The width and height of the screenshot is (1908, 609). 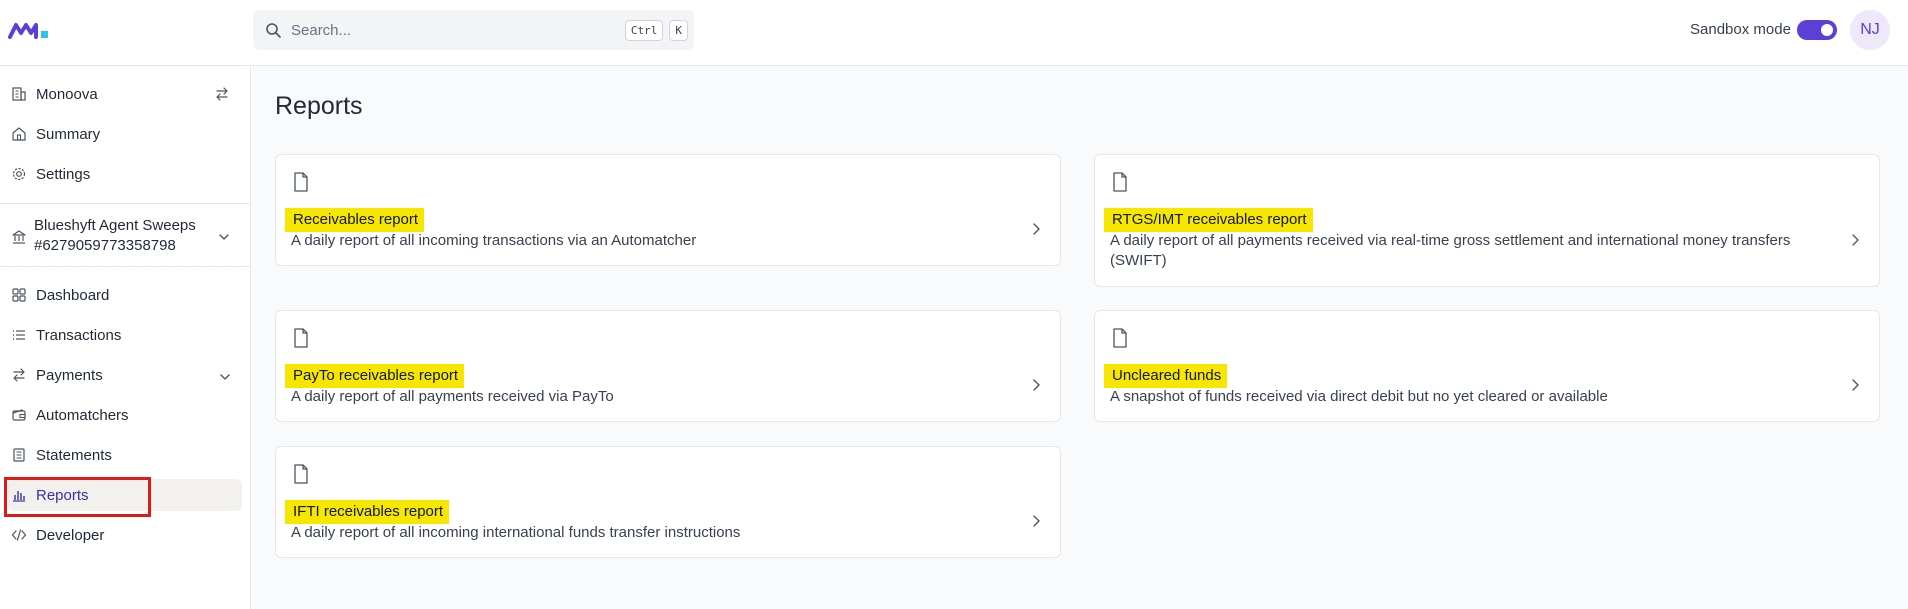 I want to click on page-title: Reports, so click(x=319, y=106).